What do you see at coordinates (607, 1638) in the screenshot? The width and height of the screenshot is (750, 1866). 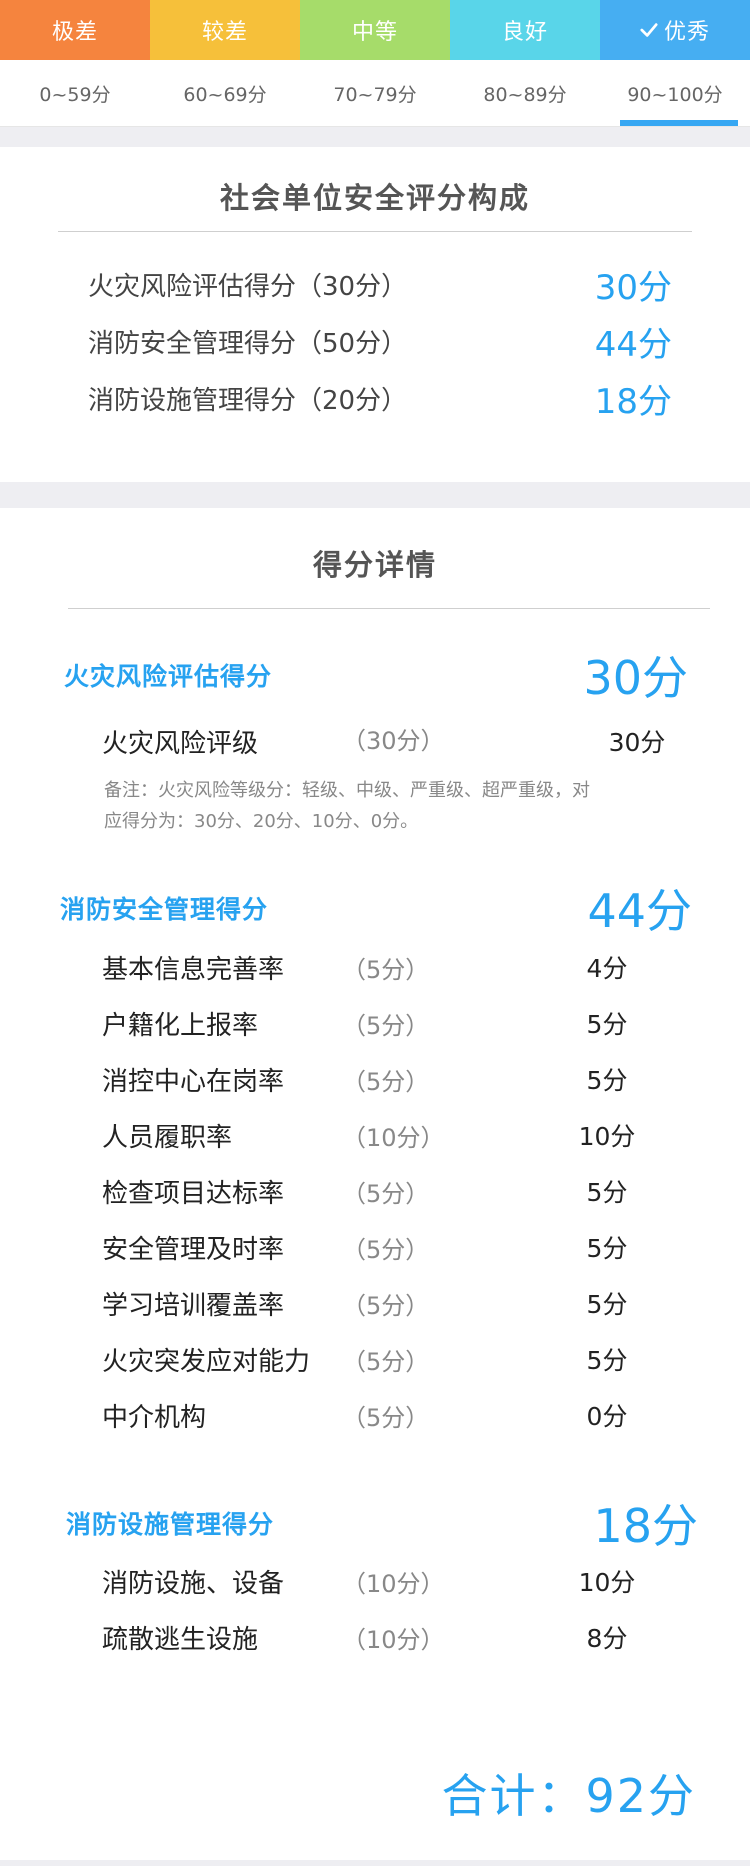 I see `item-score: 8分` at bounding box center [607, 1638].